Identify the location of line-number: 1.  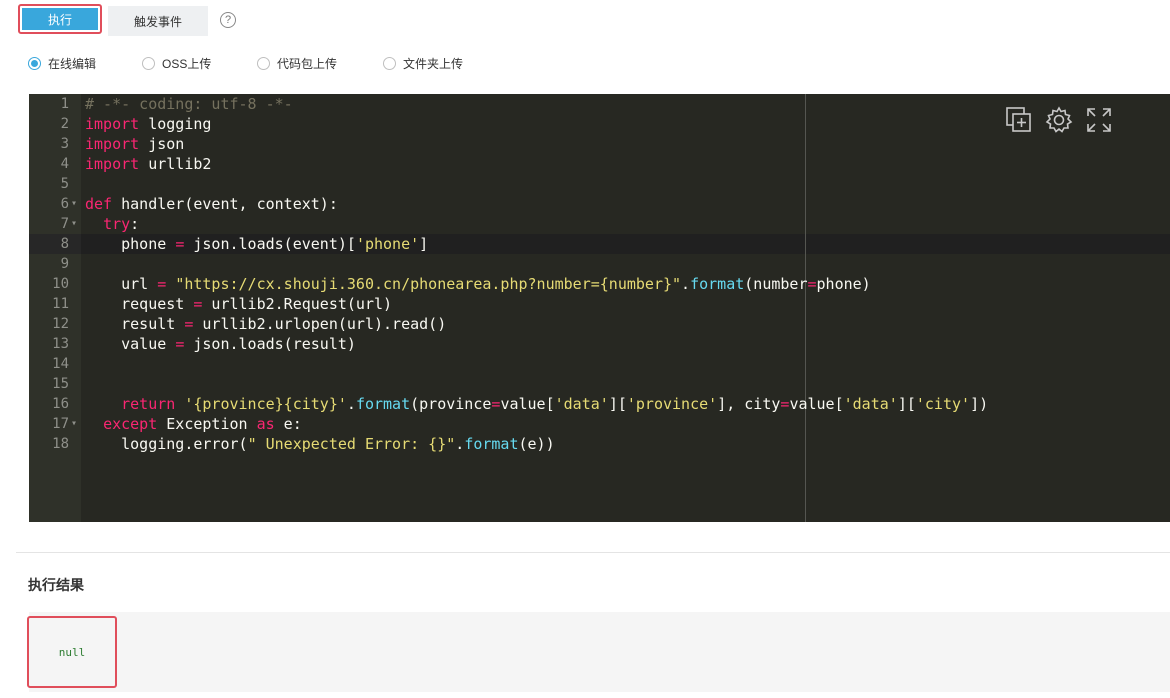
(64, 104).